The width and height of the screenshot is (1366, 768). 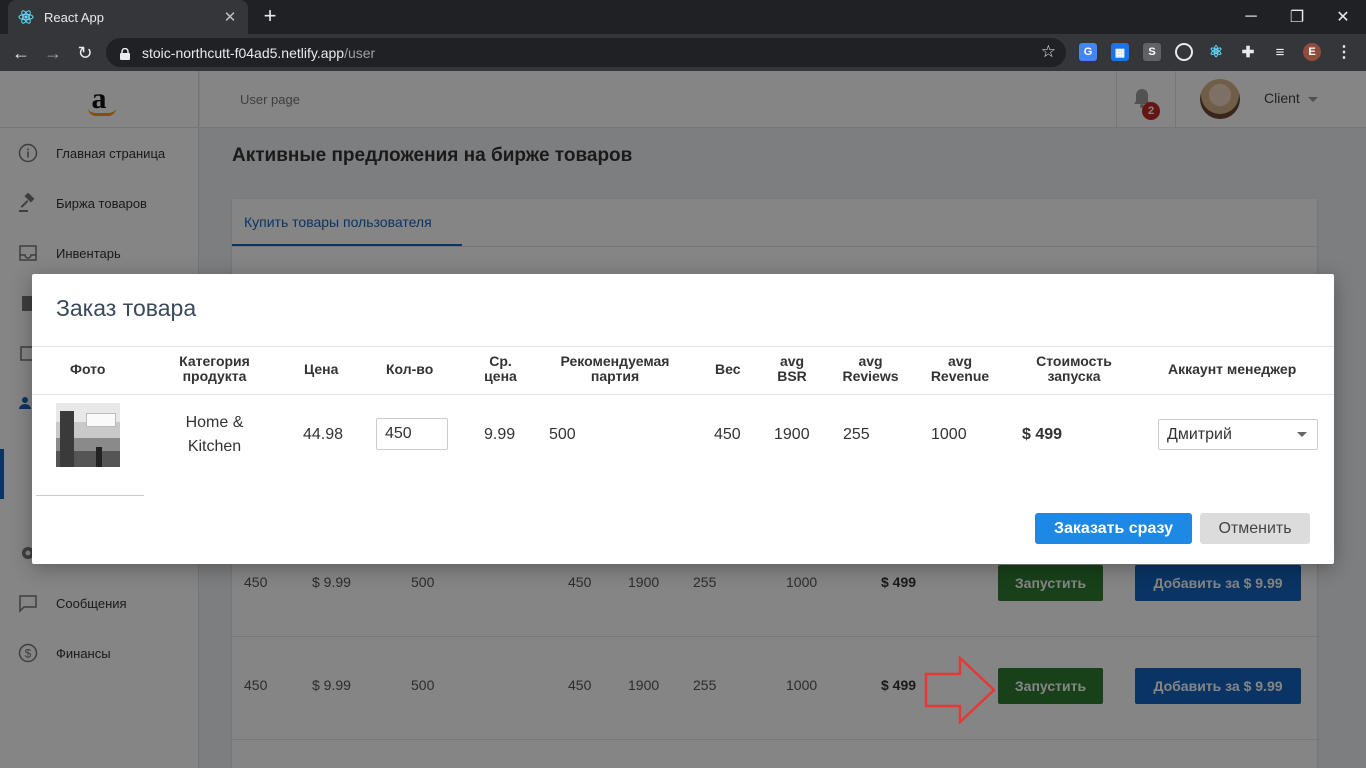 I want to click on col-header-photo: Фото, so click(x=88, y=369).